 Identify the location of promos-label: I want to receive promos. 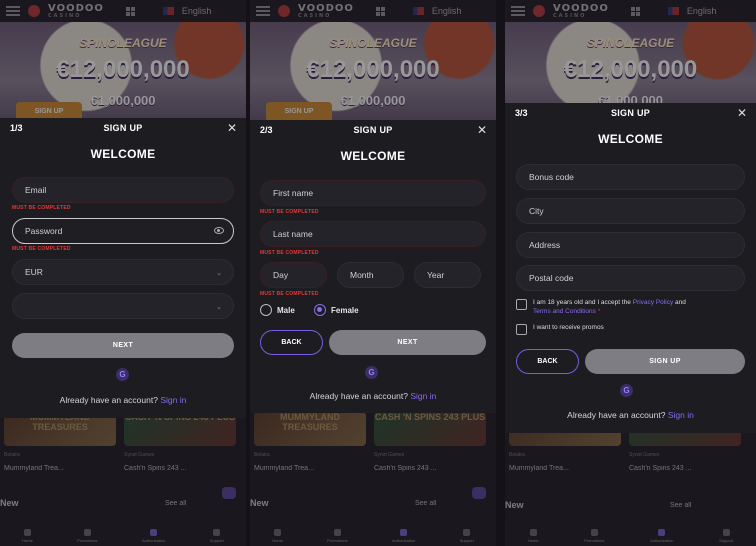
(568, 327).